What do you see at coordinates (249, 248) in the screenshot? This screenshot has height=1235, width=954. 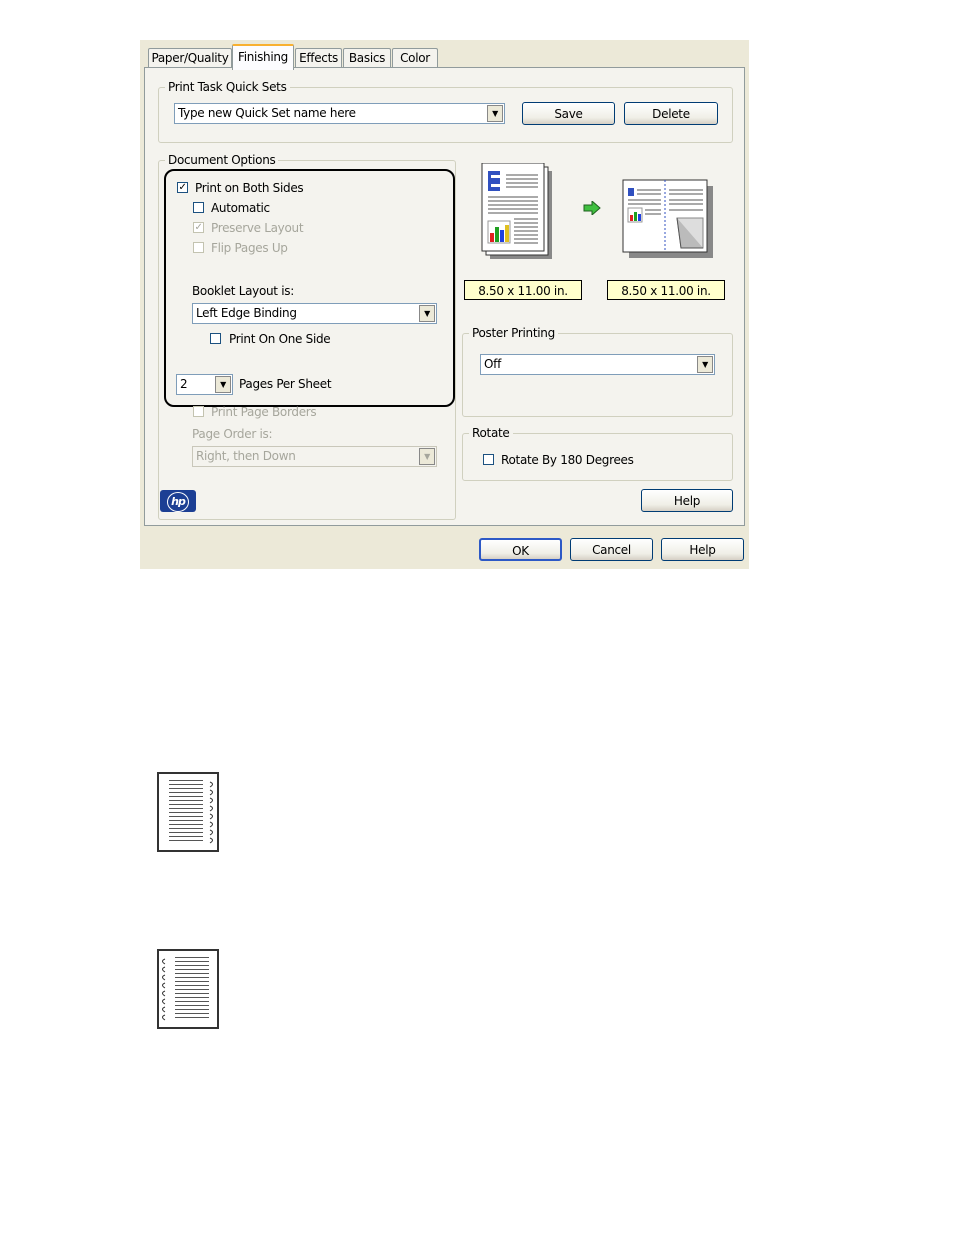 I see `flip-pages-up-label: Flip Pages Up` at bounding box center [249, 248].